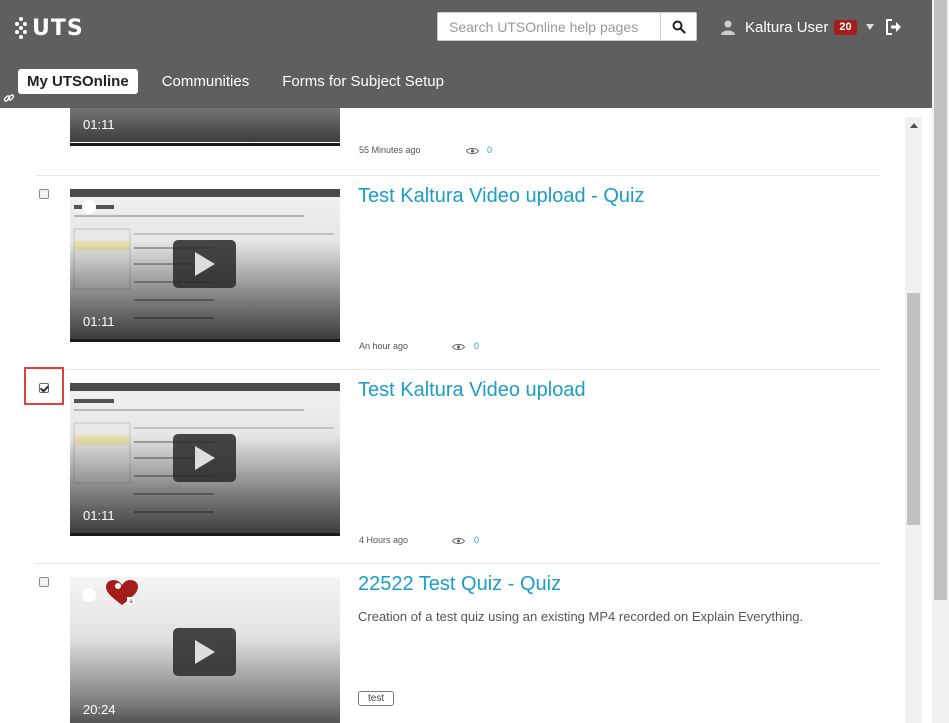 Image resolution: width=949 pixels, height=723 pixels. What do you see at coordinates (78, 81) in the screenshot?
I see `tab-my-utsonline: My UTSOnline` at bounding box center [78, 81].